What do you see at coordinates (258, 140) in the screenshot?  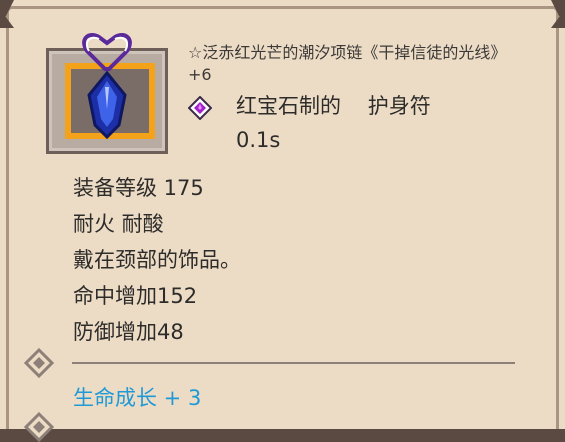 I see `cast-time: 0.1s` at bounding box center [258, 140].